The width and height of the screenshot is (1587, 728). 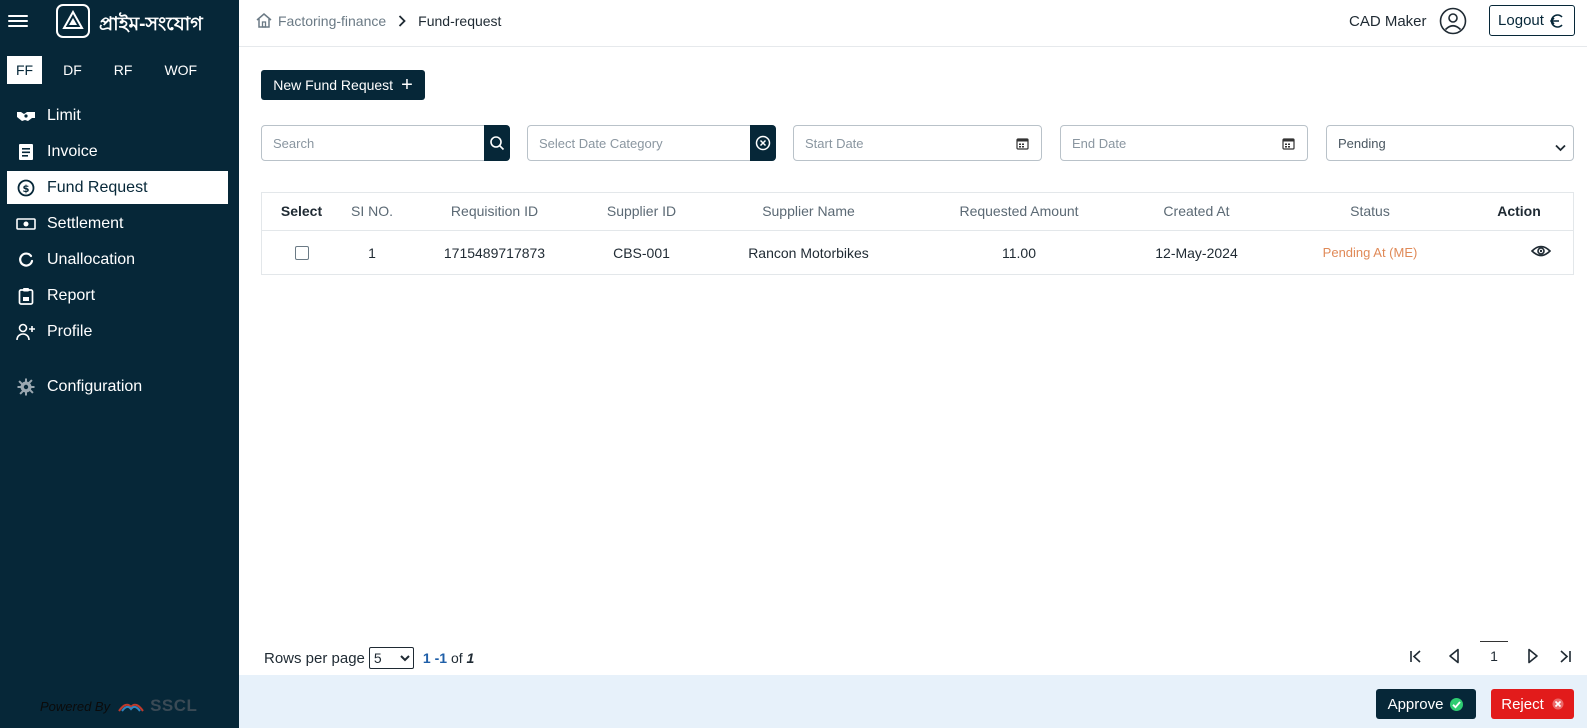 What do you see at coordinates (1370, 253) in the screenshot?
I see `cell-status: Pending At (ME)` at bounding box center [1370, 253].